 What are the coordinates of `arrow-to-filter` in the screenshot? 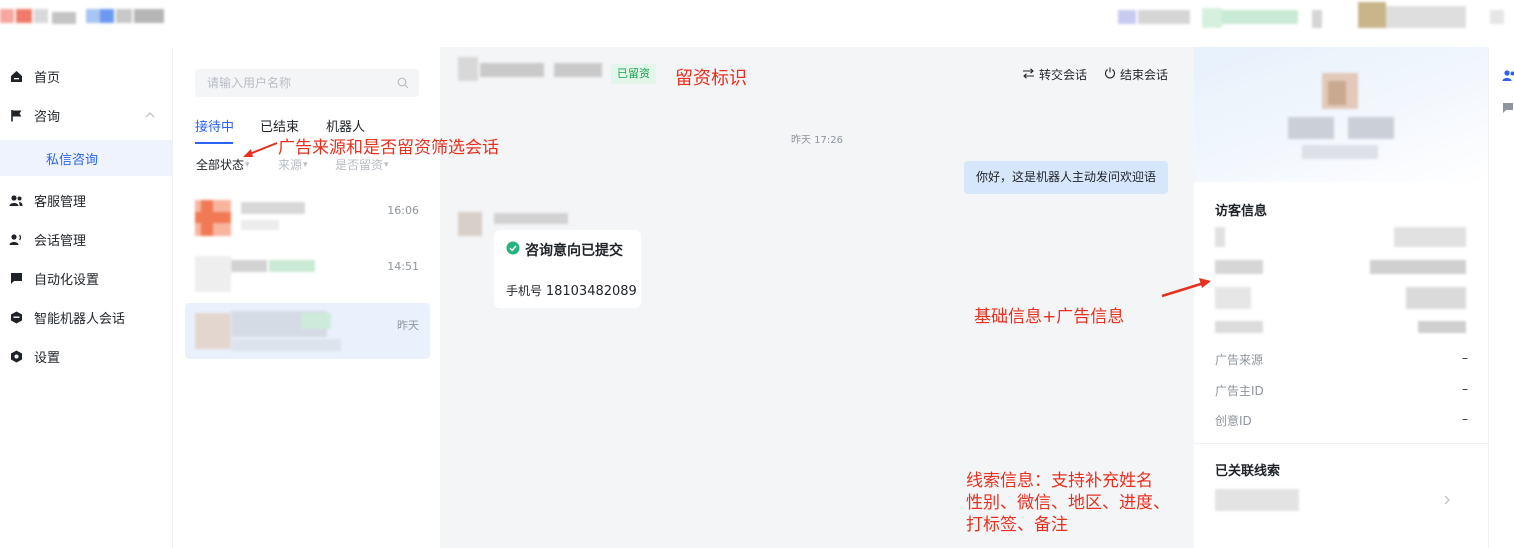 It's located at (260, 149).